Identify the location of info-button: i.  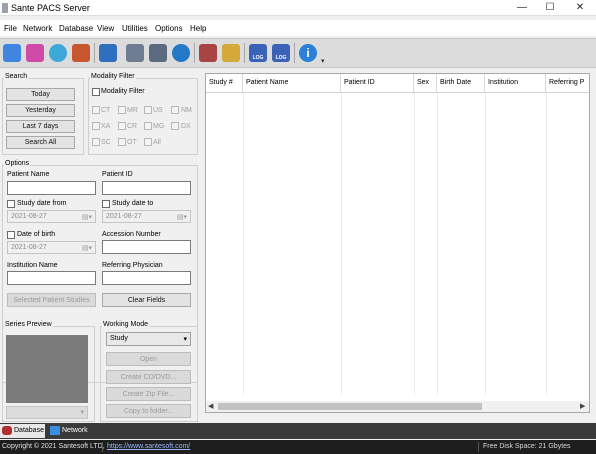
(308, 53).